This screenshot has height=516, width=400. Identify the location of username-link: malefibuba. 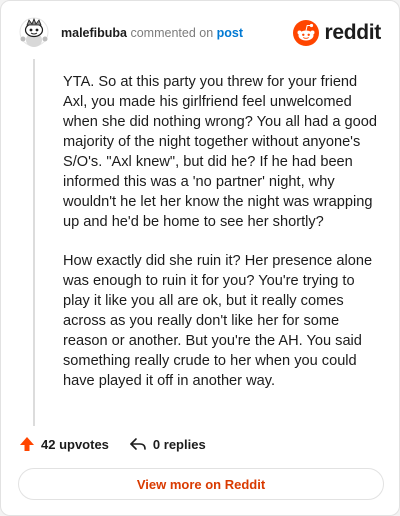
(94, 33).